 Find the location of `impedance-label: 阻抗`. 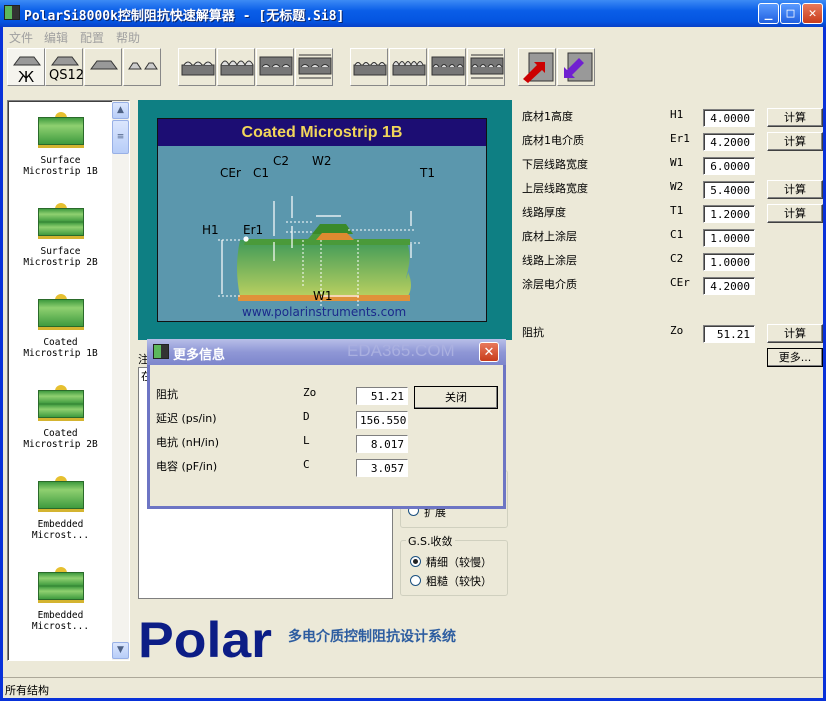

impedance-label: 阻抗 is located at coordinates (533, 332).